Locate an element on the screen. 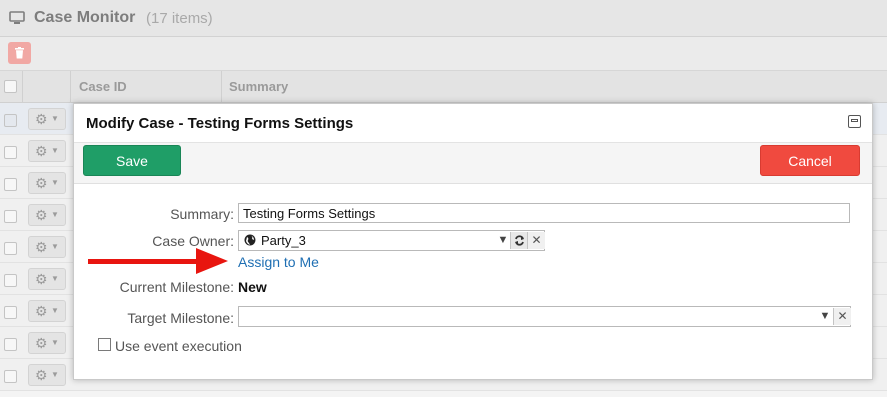  column-header-summary: Summary is located at coordinates (258, 86).